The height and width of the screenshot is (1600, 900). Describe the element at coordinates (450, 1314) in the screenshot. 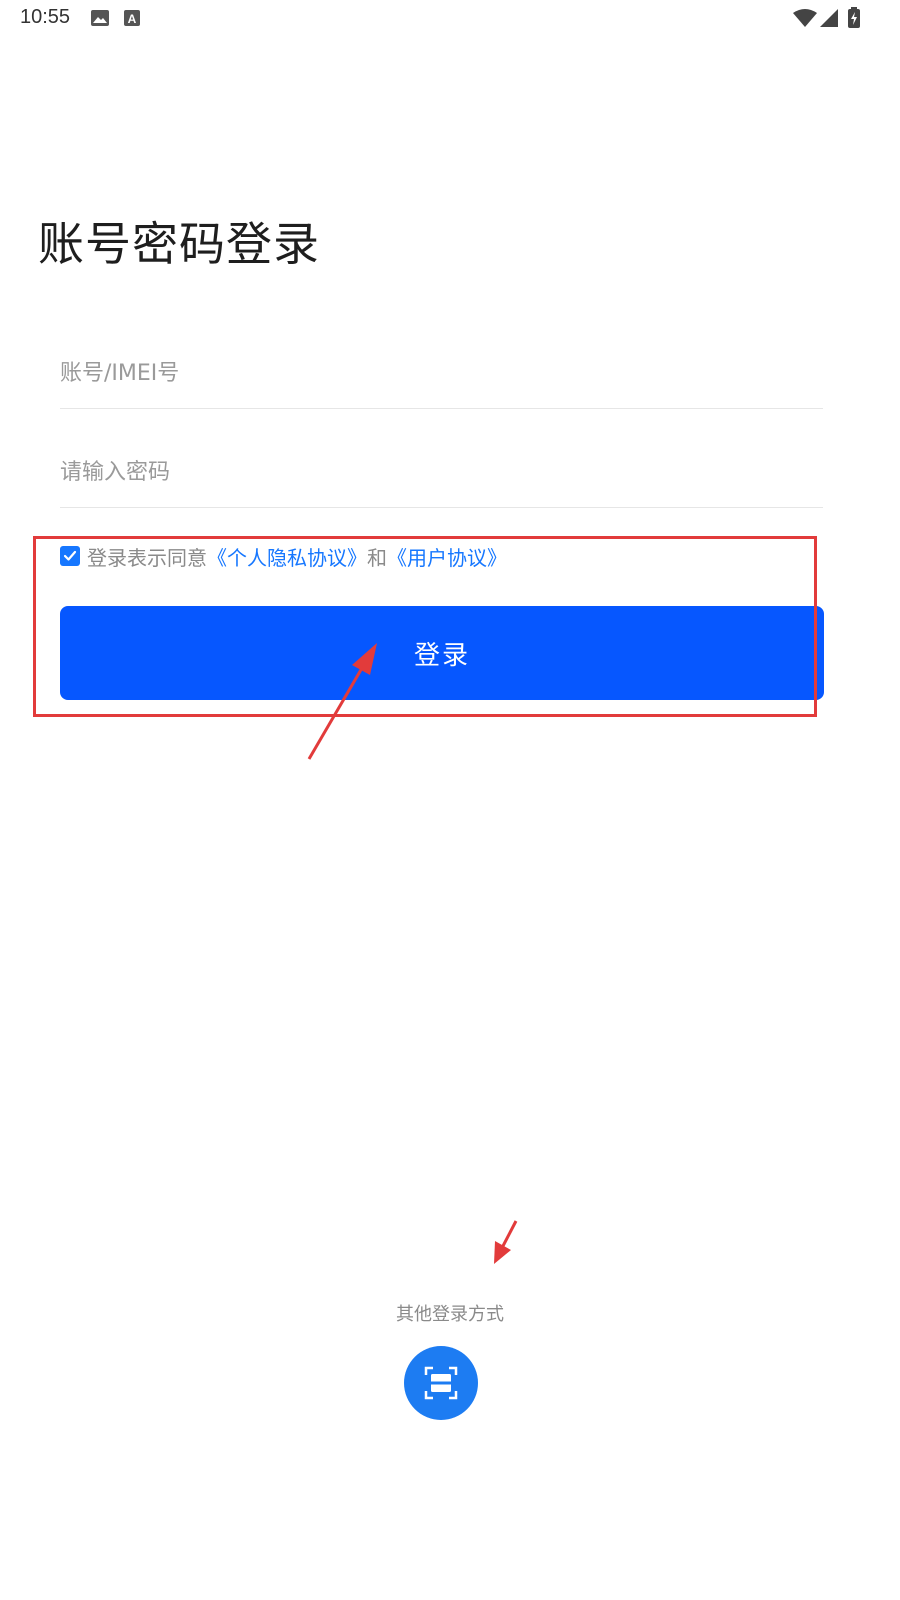

I see `other-login-label: 其他登录方式` at that location.